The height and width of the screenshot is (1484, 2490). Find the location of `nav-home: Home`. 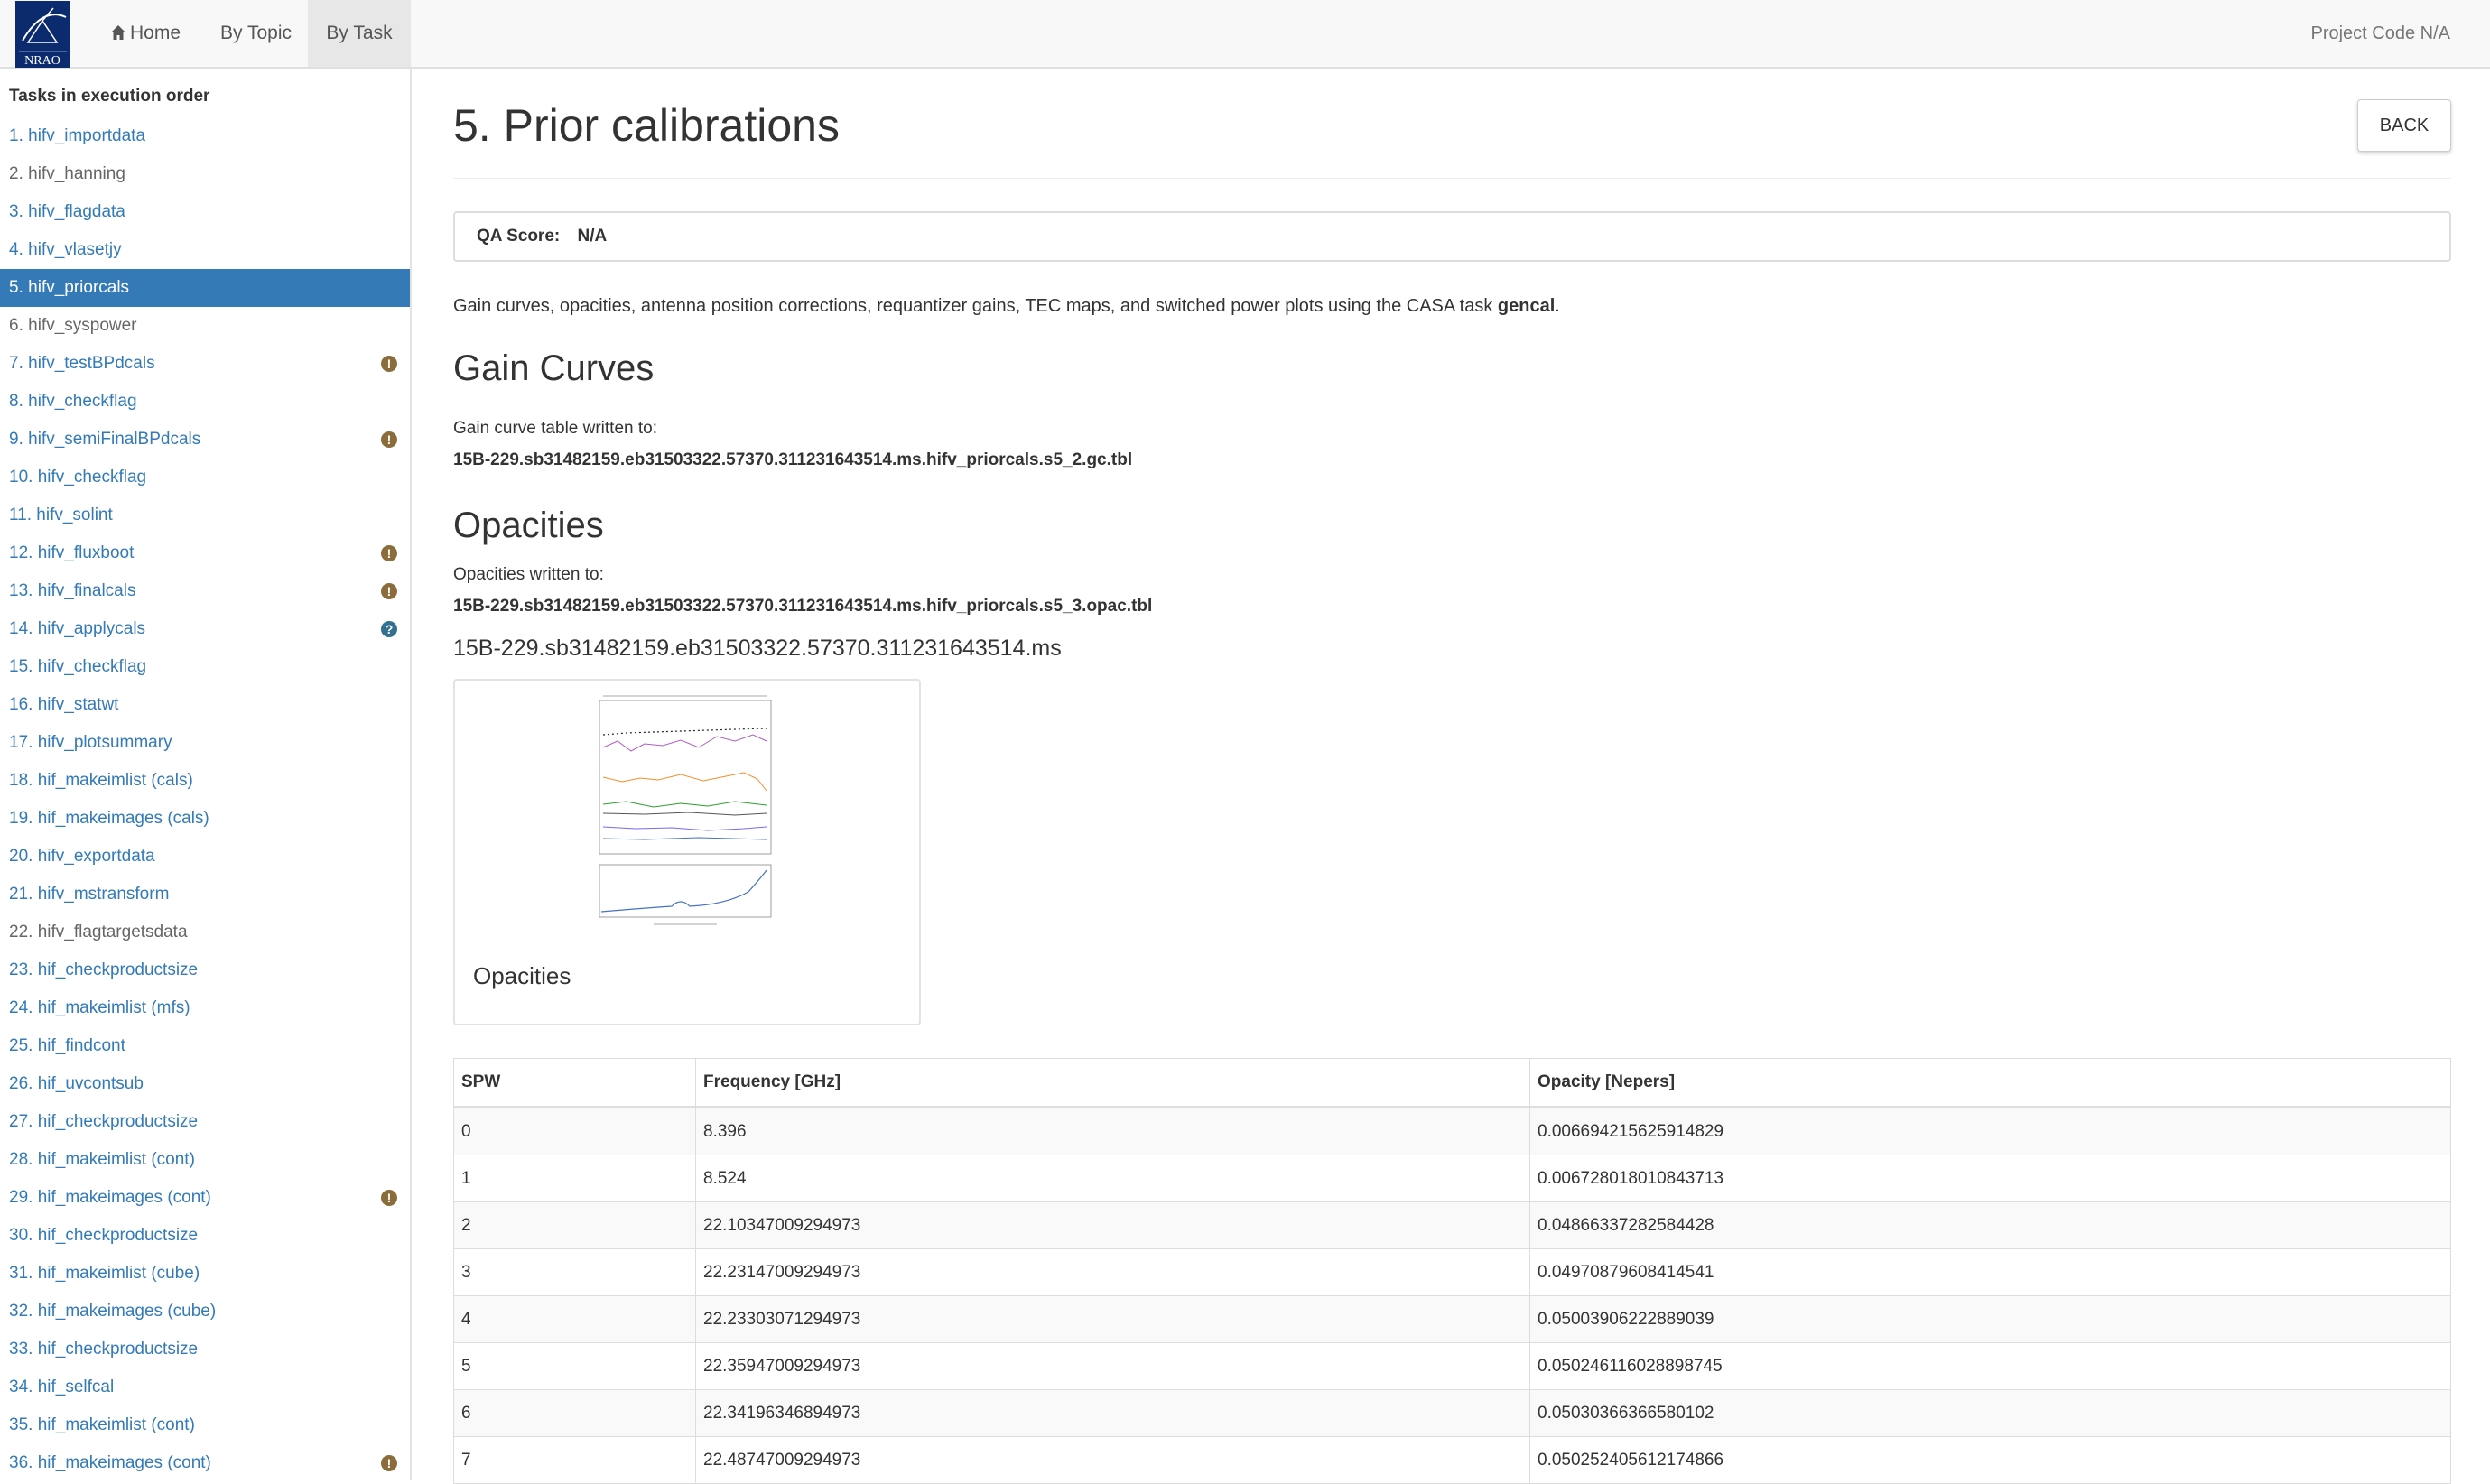

nav-home: Home is located at coordinates (145, 34).